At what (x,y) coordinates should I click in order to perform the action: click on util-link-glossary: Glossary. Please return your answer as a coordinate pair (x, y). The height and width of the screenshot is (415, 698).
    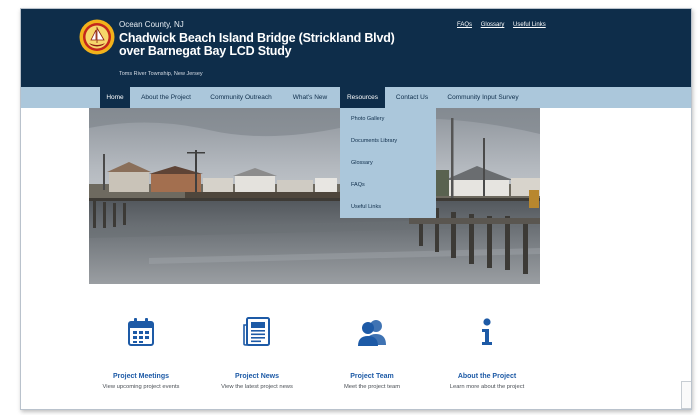
    Looking at the image, I should click on (493, 25).